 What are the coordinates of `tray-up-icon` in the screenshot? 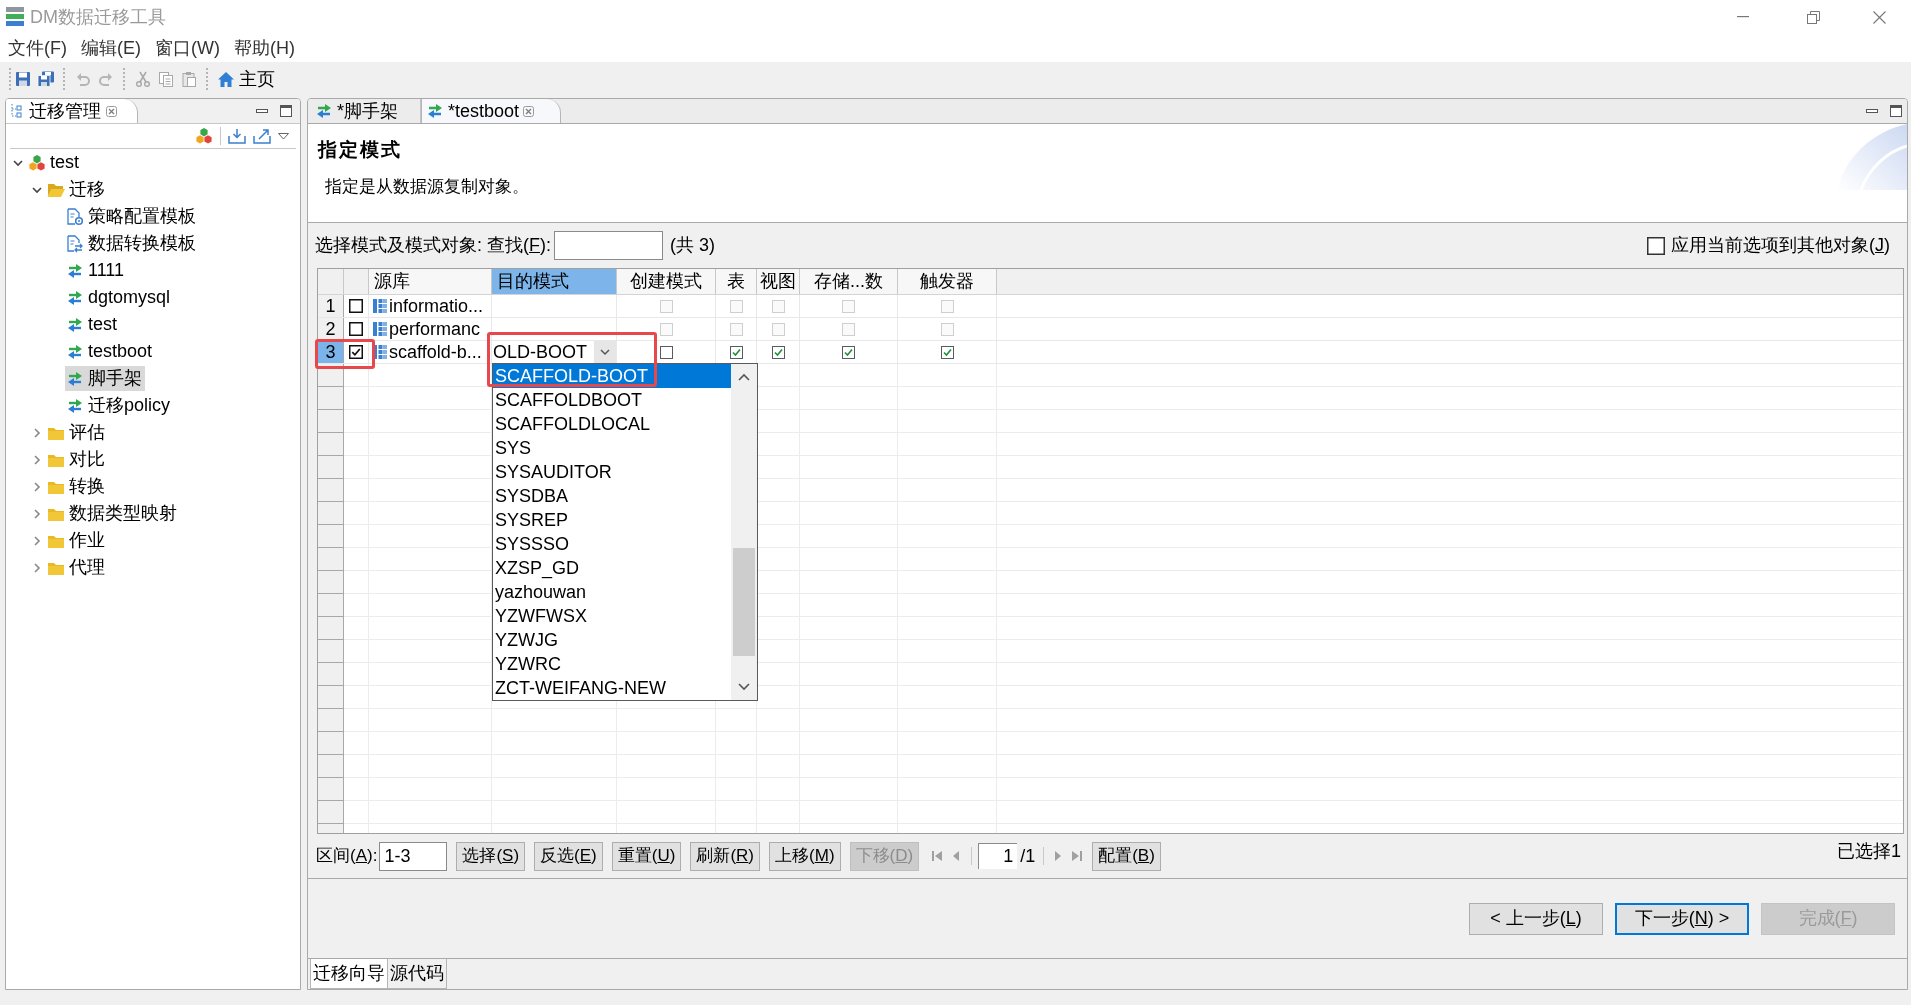 It's located at (262, 136).